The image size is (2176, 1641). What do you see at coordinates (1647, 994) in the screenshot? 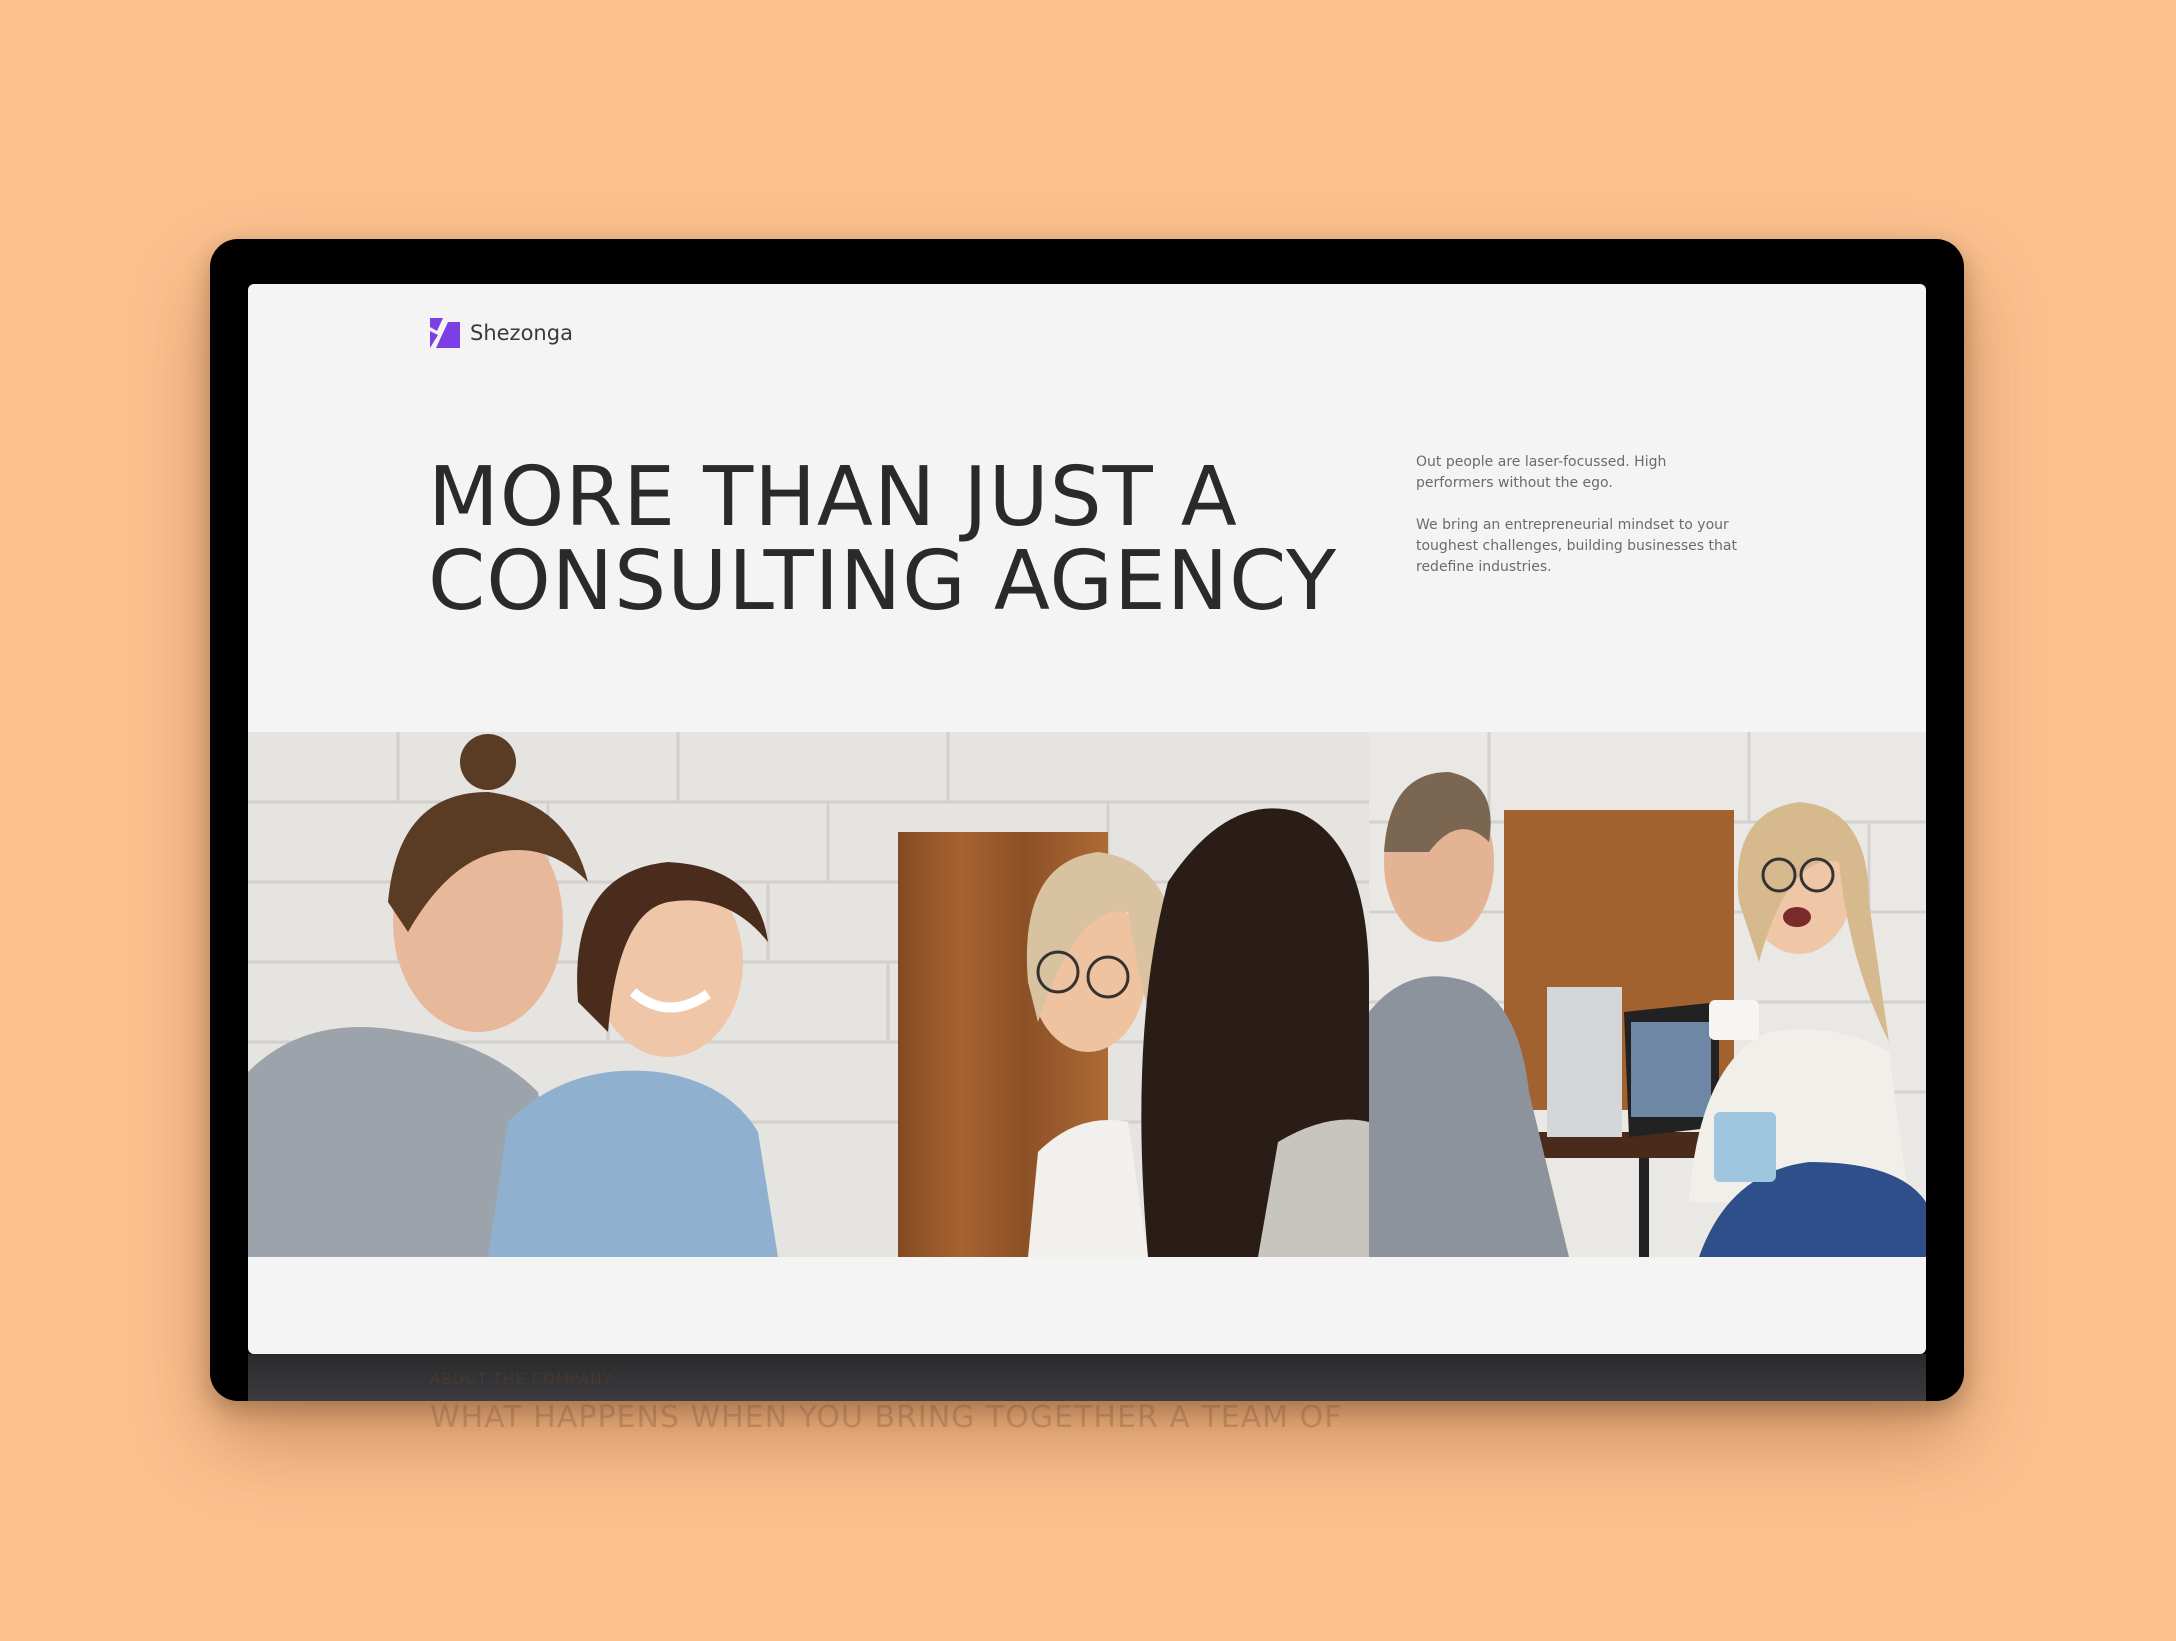
I see `team-photo-secondary` at bounding box center [1647, 994].